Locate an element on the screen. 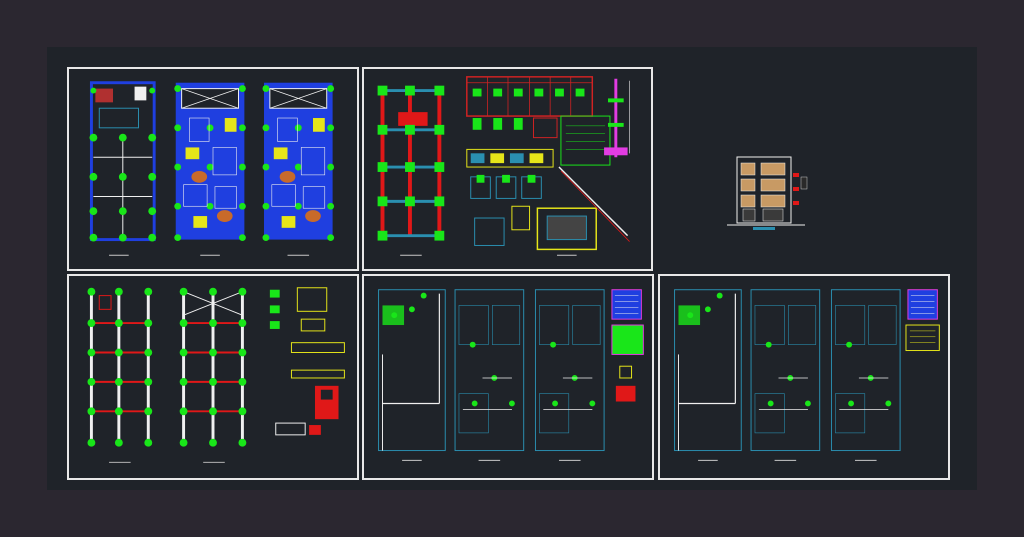 The height and width of the screenshot is (537, 1024). column-schedule-table is located at coordinates (538, 121).